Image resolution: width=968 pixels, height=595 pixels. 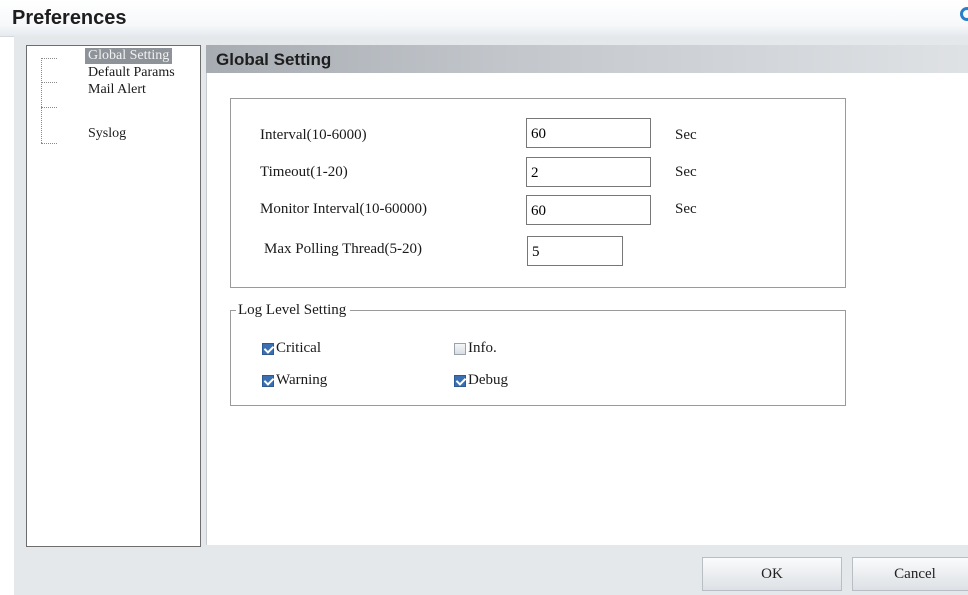 What do you see at coordinates (298, 348) in the screenshot?
I see `critical-label: Critical` at bounding box center [298, 348].